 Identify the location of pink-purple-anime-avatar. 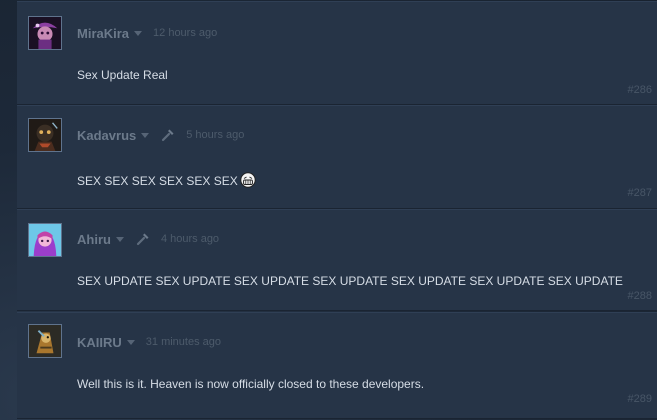
(45, 240).